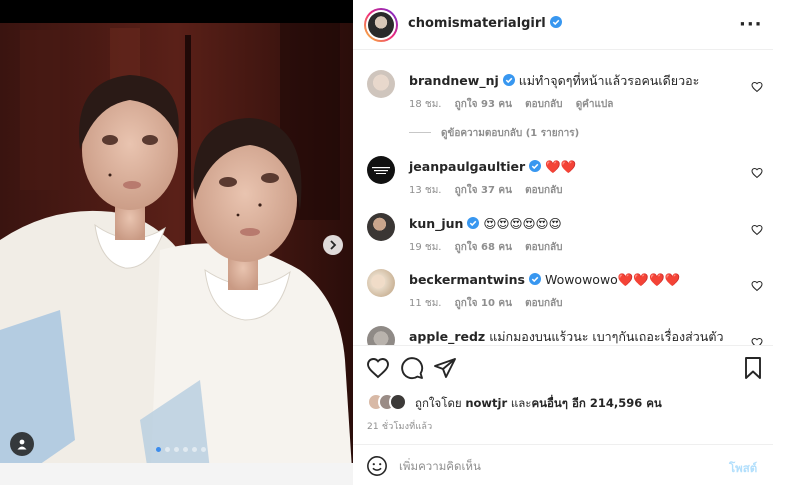  What do you see at coordinates (753, 368) in the screenshot?
I see `bookmark-icon` at bounding box center [753, 368].